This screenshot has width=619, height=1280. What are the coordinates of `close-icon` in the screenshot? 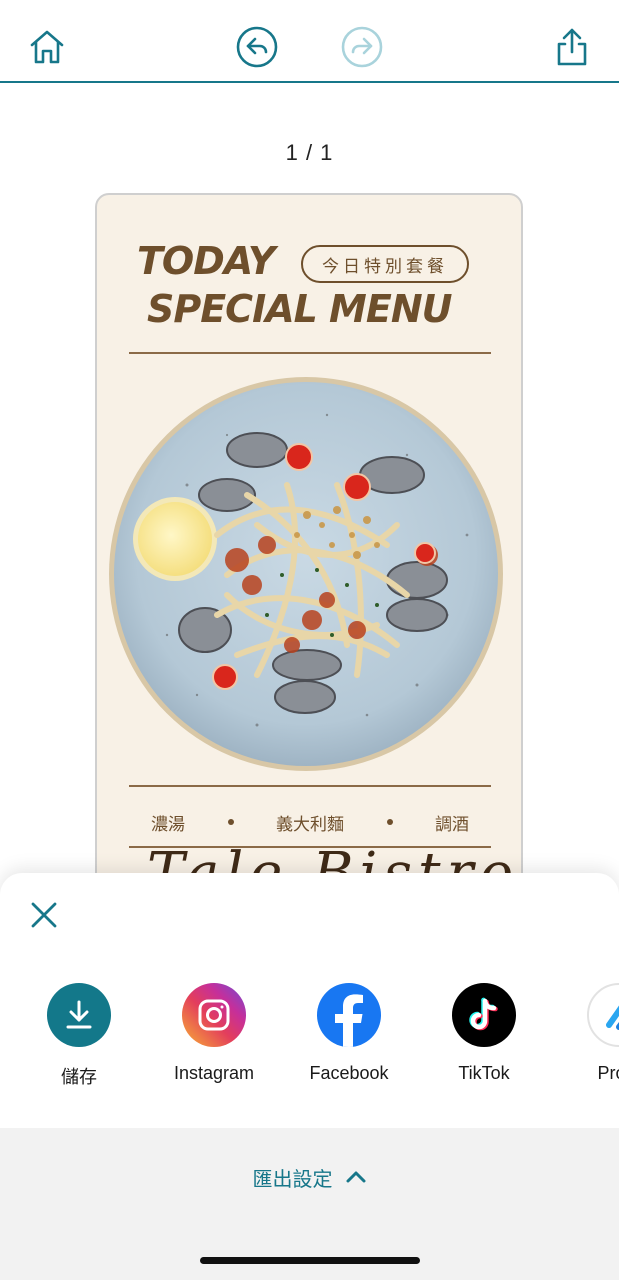 It's located at (44, 915).